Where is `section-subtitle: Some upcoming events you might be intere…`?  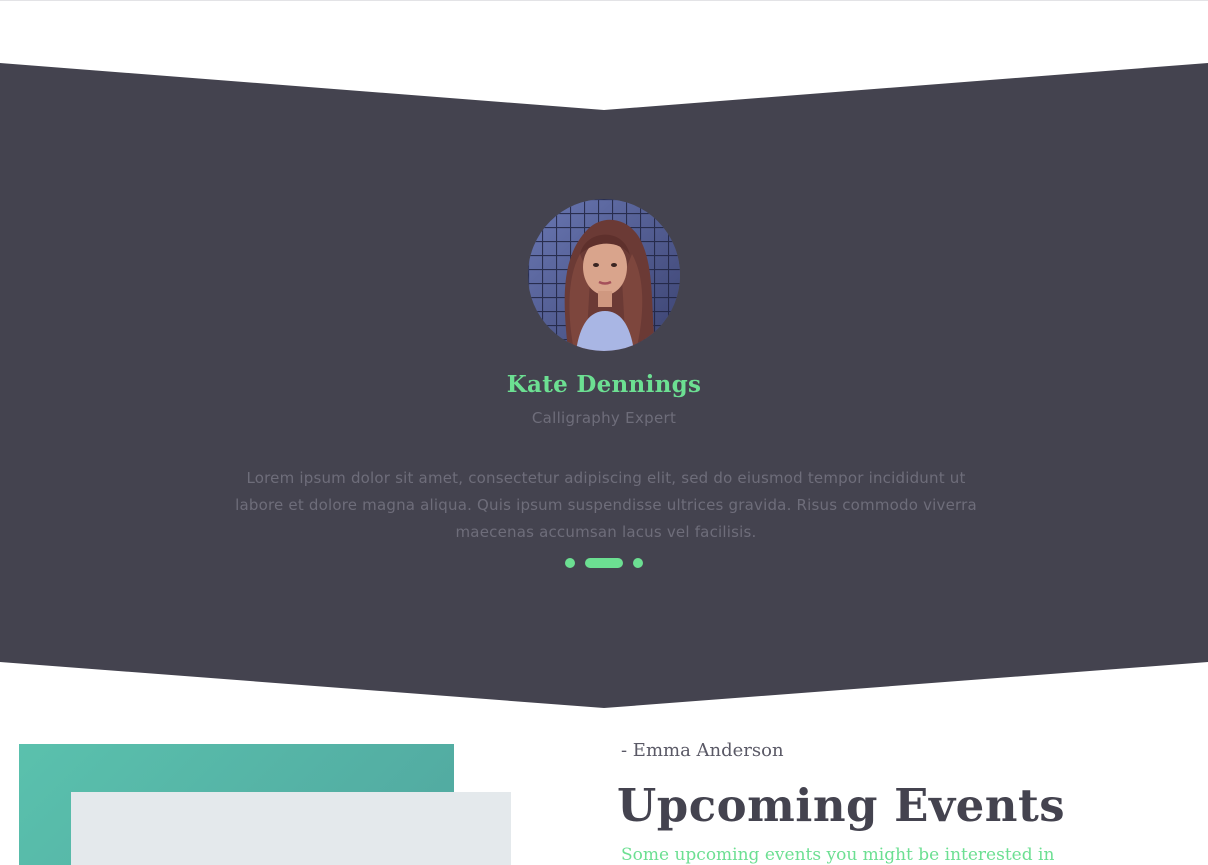 section-subtitle: Some upcoming events you might be intere… is located at coordinates (838, 855).